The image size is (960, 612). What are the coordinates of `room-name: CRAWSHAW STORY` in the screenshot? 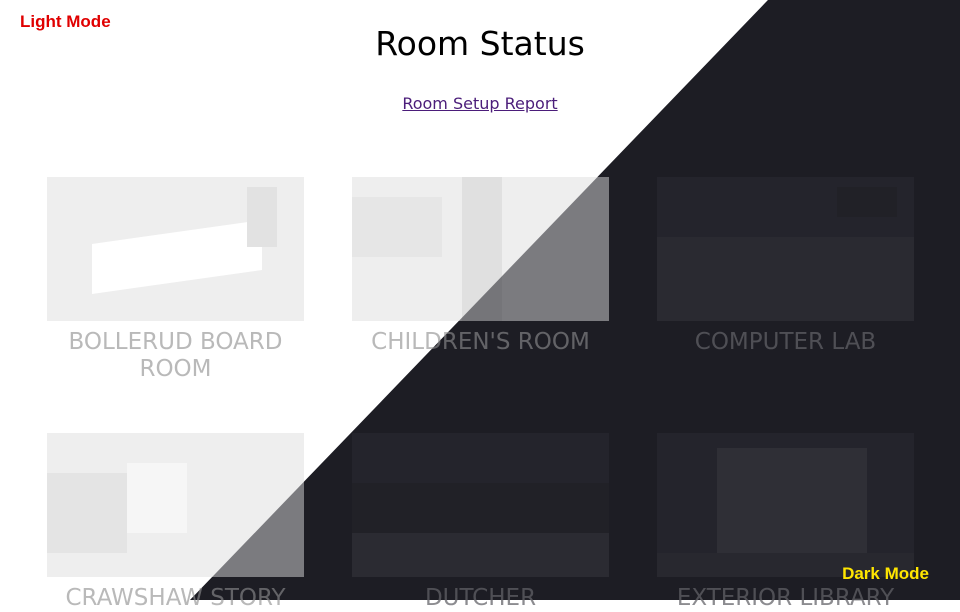 It's located at (175, 598).